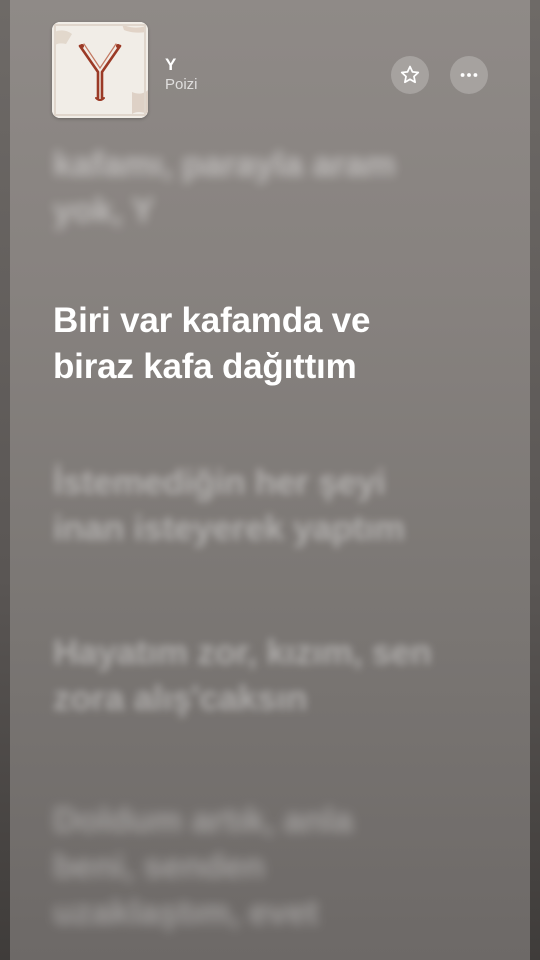 Image resolution: width=540 pixels, height=960 pixels. Describe the element at coordinates (180, 698) in the screenshot. I see `lyric-text: zora alış'caksın` at that location.